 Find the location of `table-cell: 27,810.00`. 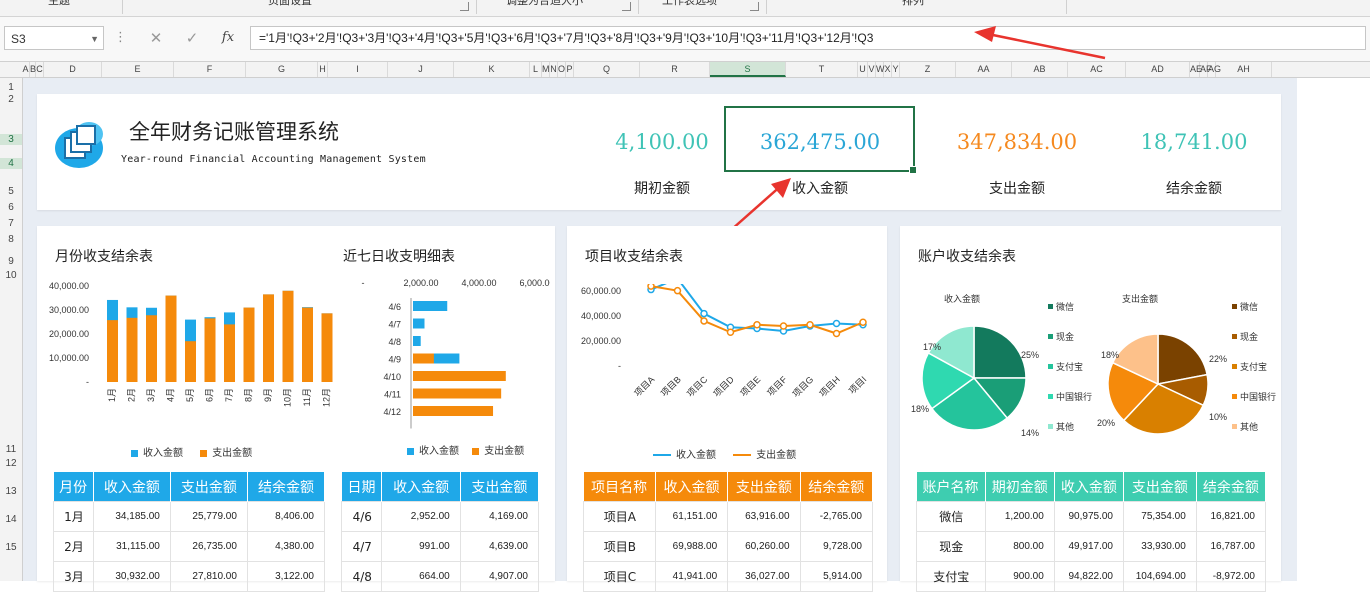

table-cell: 27,810.00 is located at coordinates (208, 576).